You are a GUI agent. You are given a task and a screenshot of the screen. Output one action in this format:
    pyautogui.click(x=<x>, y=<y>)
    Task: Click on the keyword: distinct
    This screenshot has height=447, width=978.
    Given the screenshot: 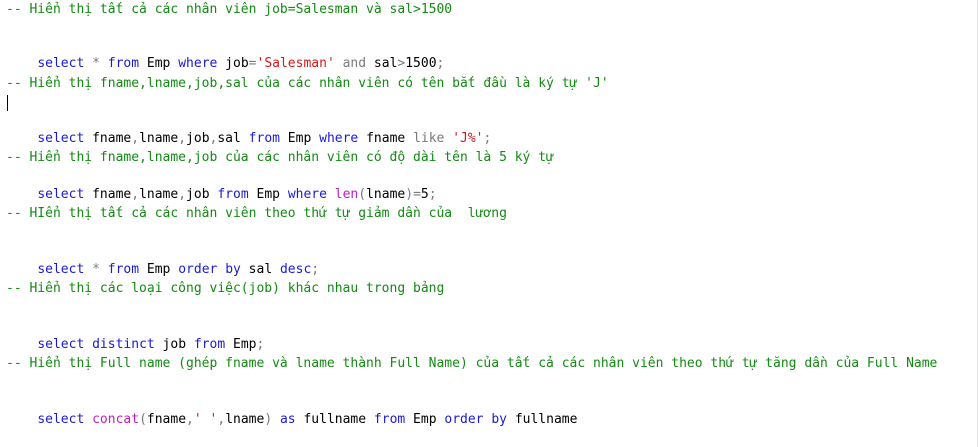 What is the action you would take?
    pyautogui.click(x=123, y=344)
    